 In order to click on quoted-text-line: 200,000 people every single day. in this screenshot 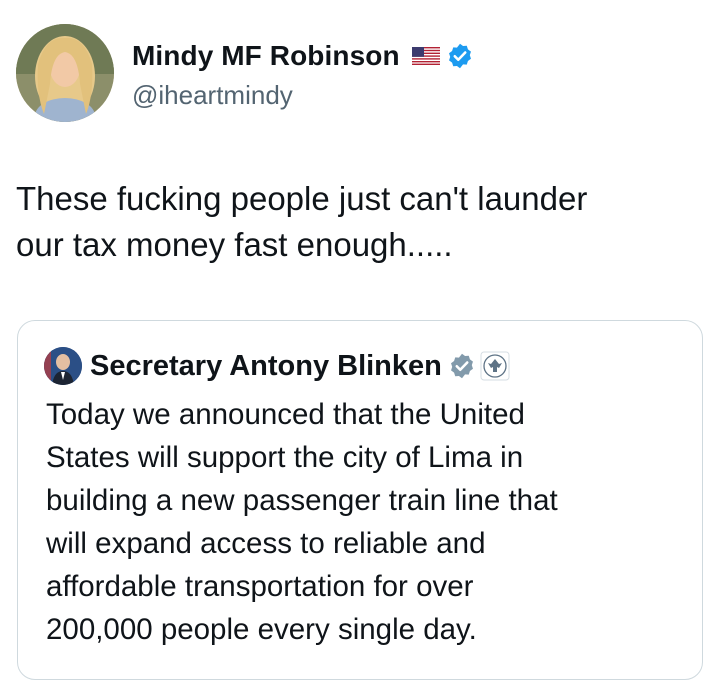, I will do `click(261, 629)`.